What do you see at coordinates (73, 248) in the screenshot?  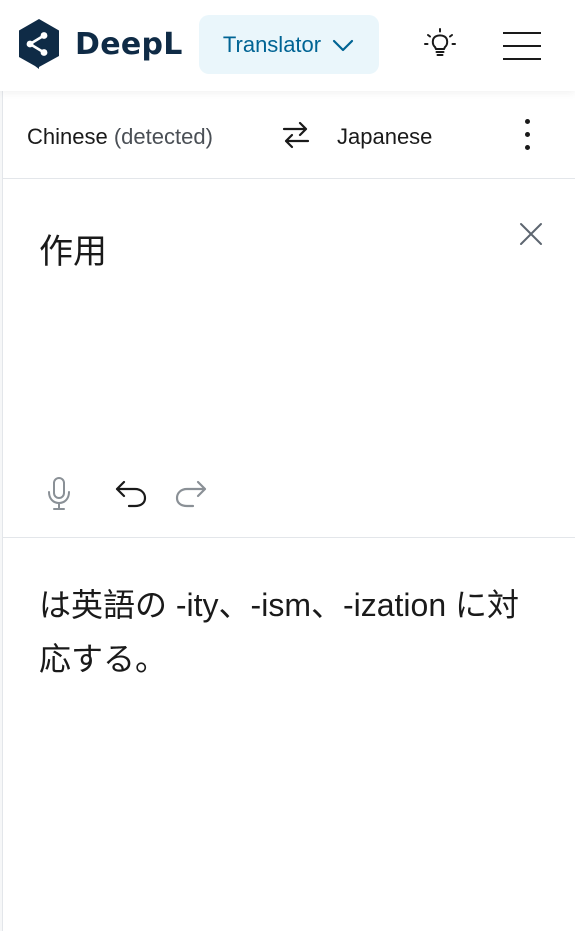 I see `source-text: 作用` at bounding box center [73, 248].